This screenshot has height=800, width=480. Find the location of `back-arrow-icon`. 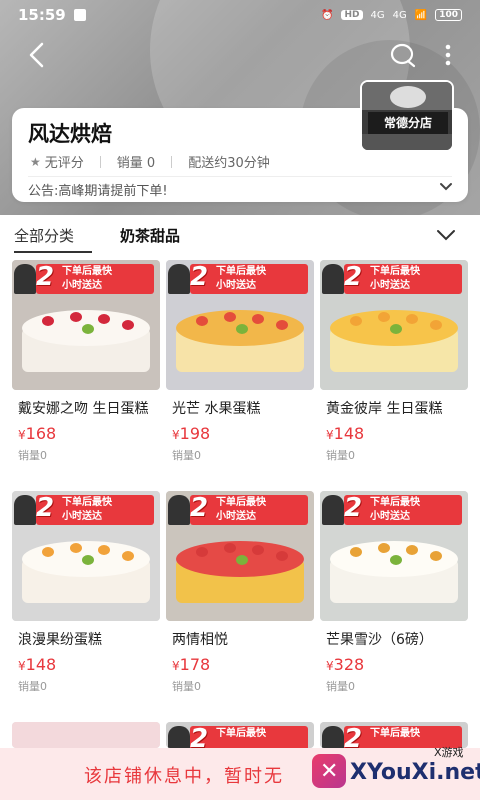

back-arrow-icon is located at coordinates (37, 55).